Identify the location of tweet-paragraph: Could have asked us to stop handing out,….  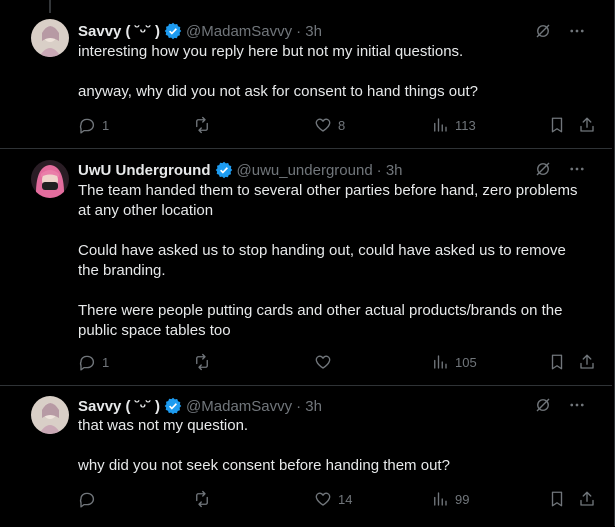
(322, 260).